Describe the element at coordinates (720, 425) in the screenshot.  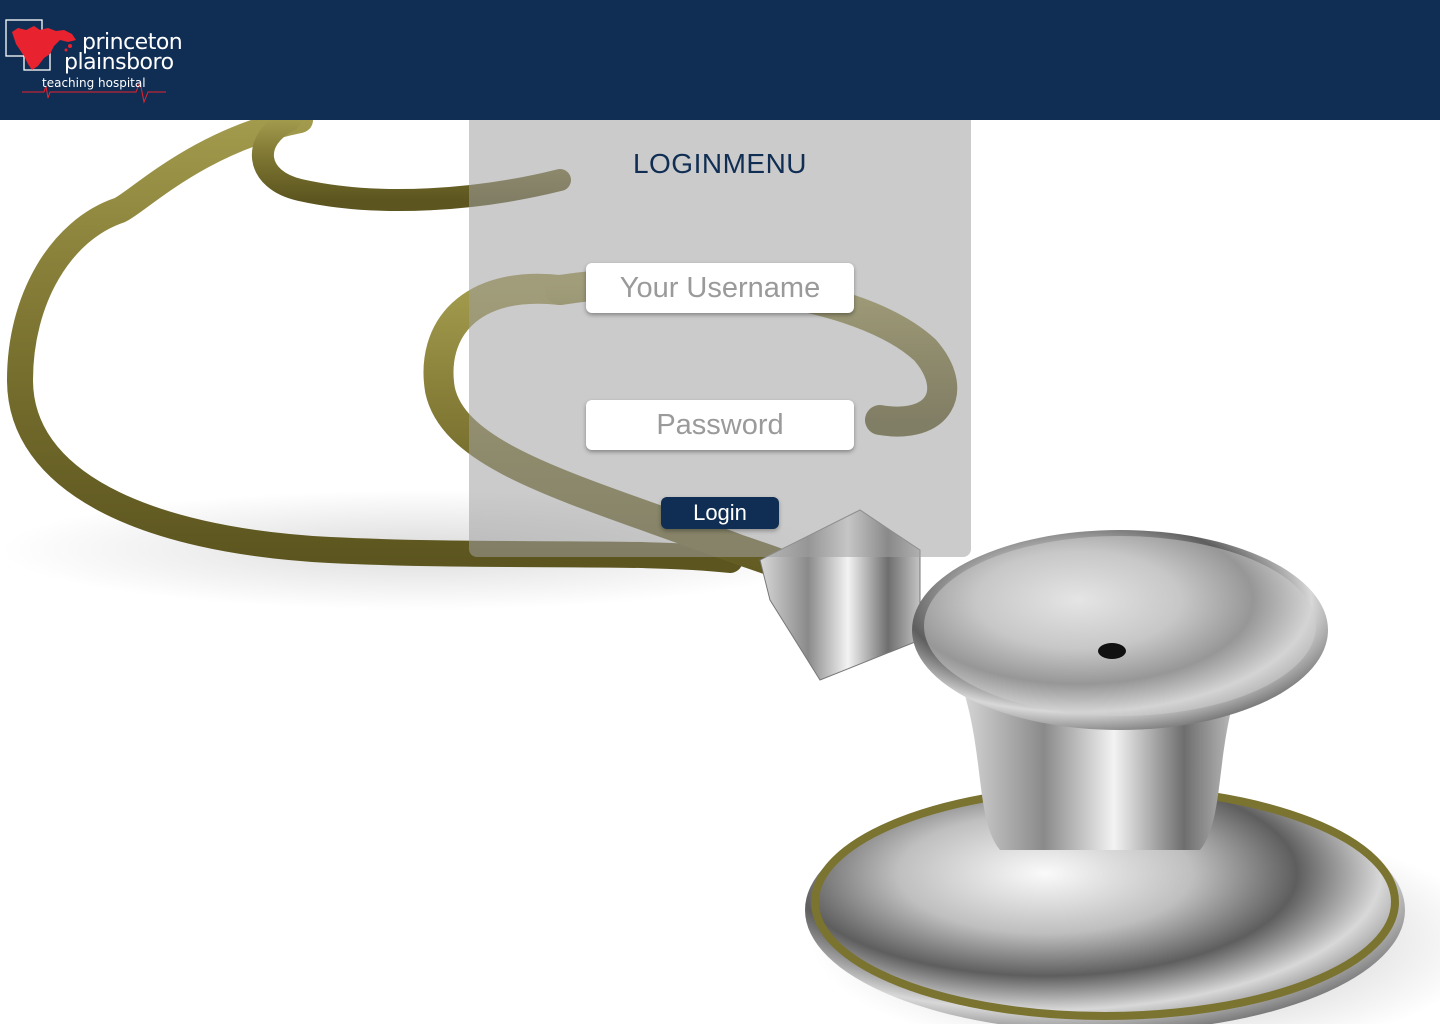
I see `password-input` at that location.